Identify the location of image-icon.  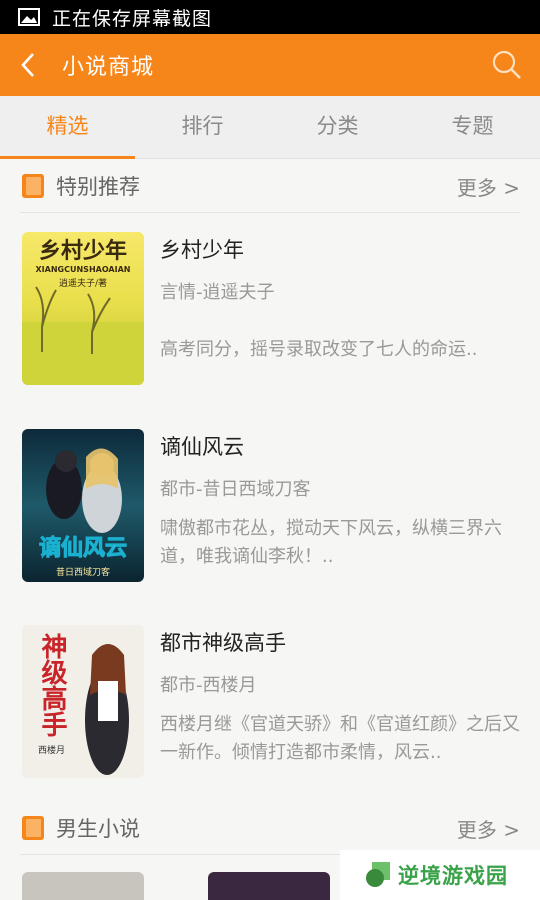
(29, 17).